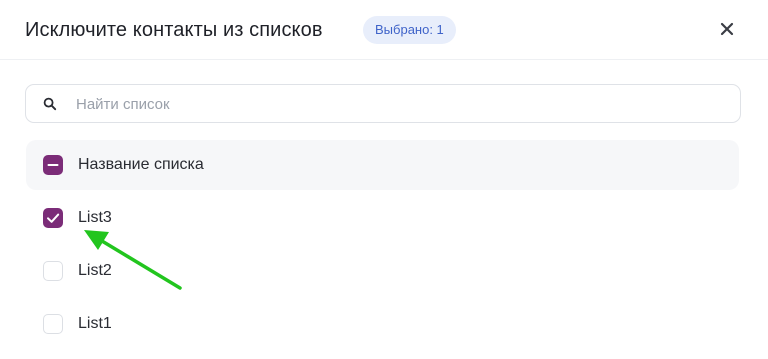 The height and width of the screenshot is (359, 768). What do you see at coordinates (95, 217) in the screenshot?
I see `list-item-label: List3` at bounding box center [95, 217].